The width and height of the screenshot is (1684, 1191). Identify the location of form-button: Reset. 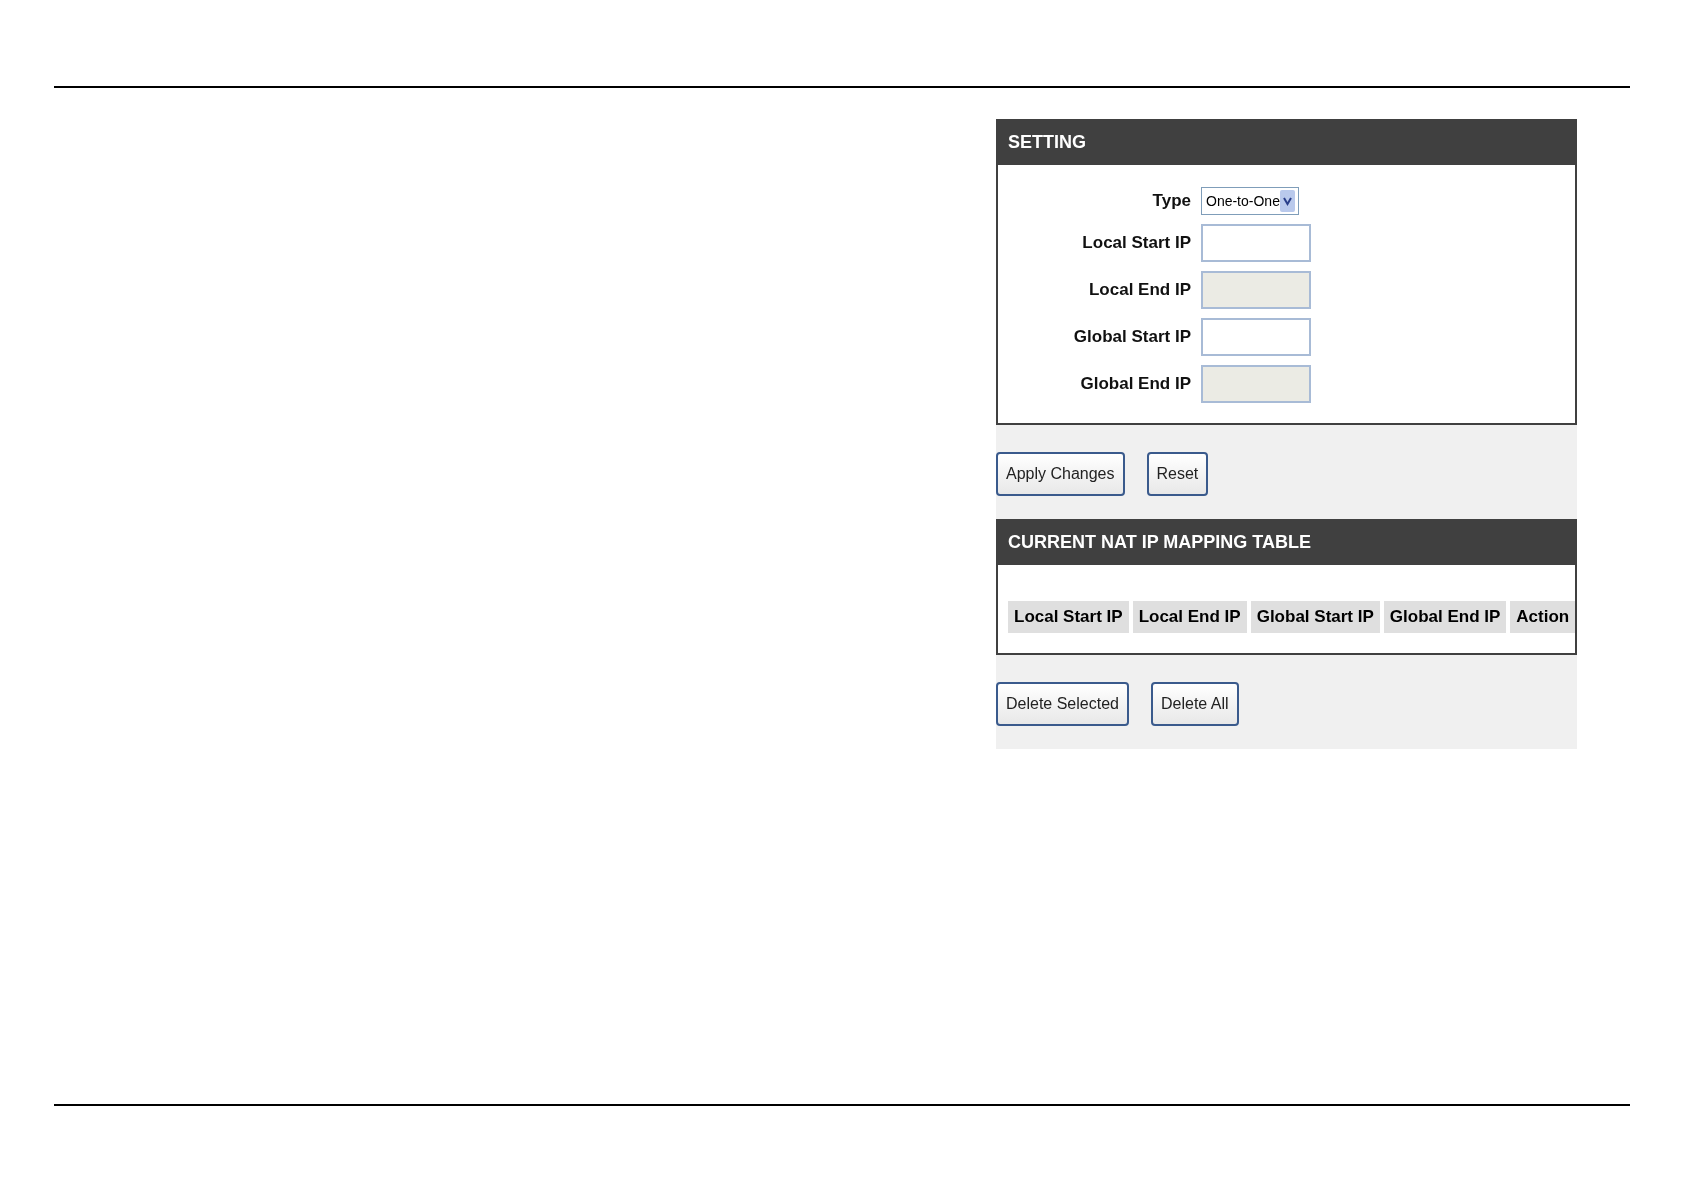
(1177, 474).